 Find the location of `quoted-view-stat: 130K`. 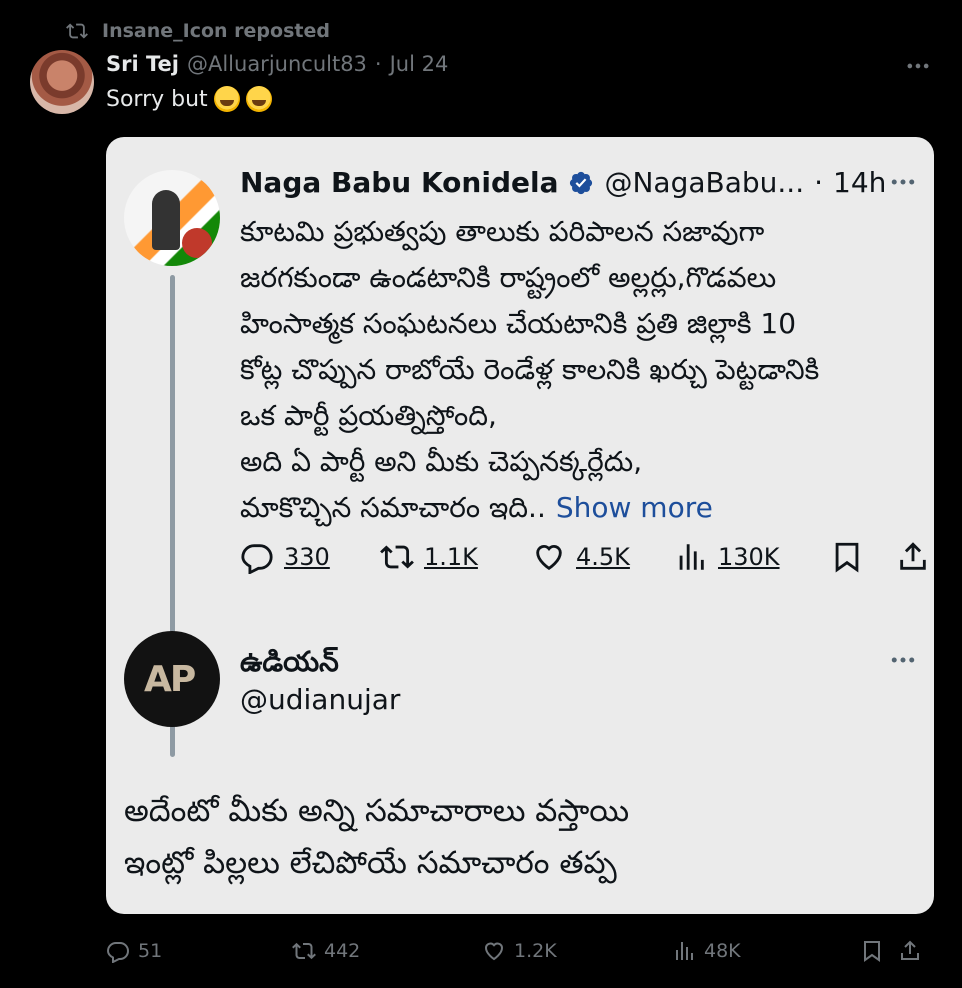

quoted-view-stat: 130K is located at coordinates (752, 557).